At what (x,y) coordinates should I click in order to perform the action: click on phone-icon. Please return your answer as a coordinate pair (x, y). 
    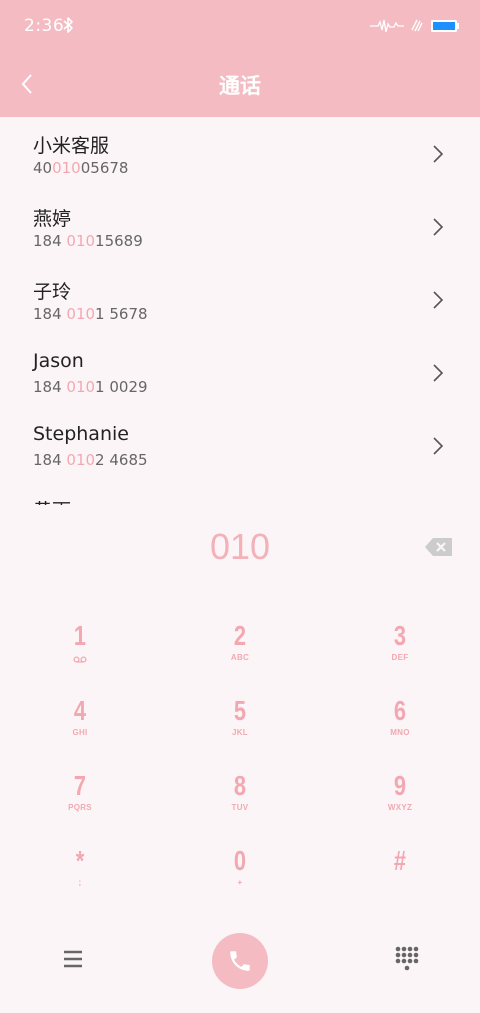
    Looking at the image, I should click on (240, 961).